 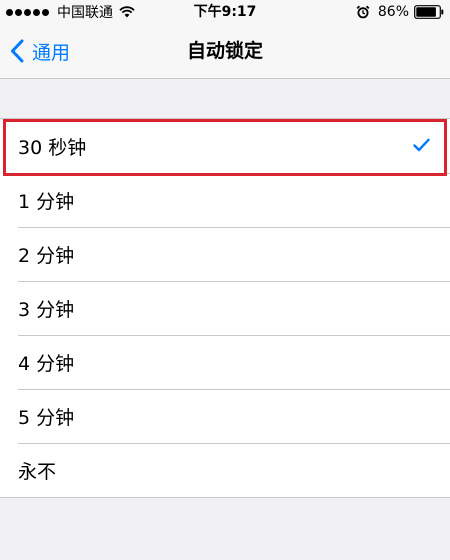 I want to click on option-label: 4 分钟, so click(x=46, y=363).